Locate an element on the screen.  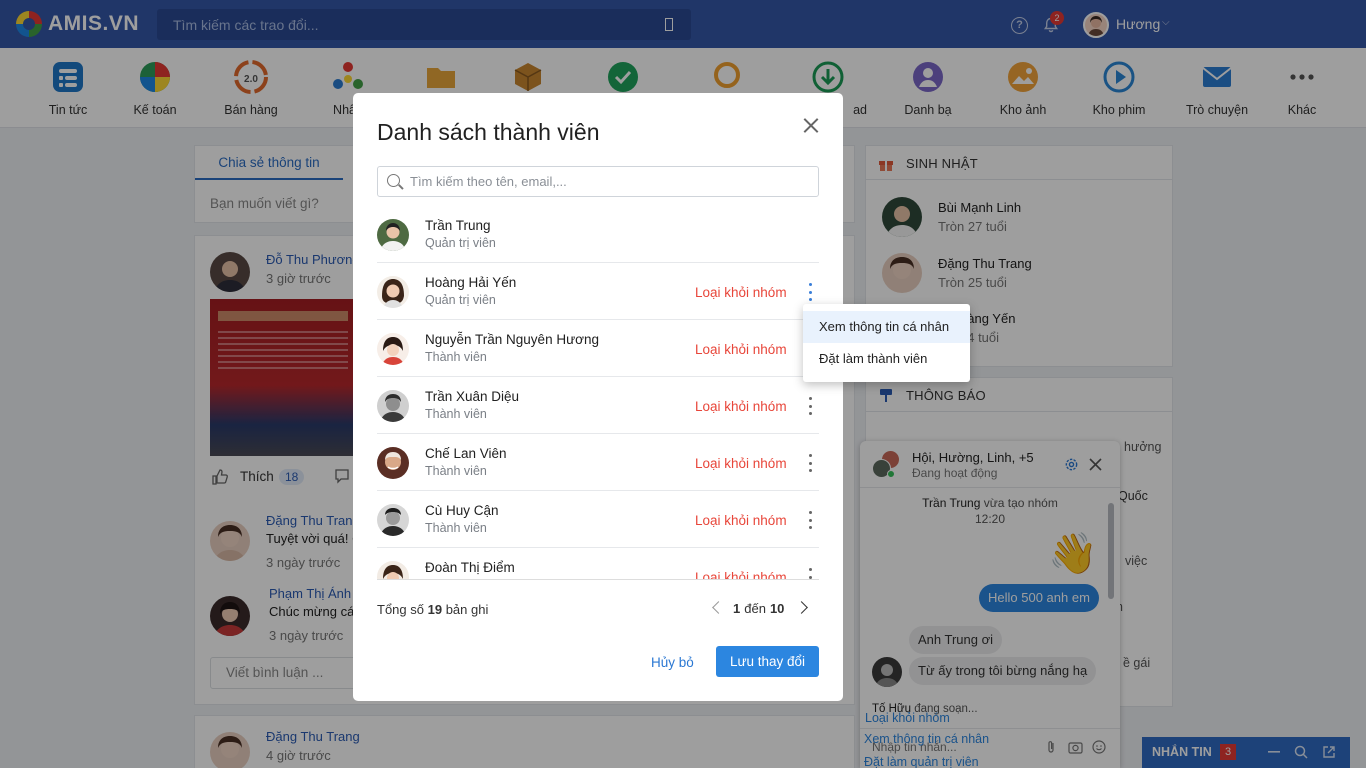
member-row: Cù Huy Cận Thành viên Loại khỏi nhóm is located at coordinates (598, 519).